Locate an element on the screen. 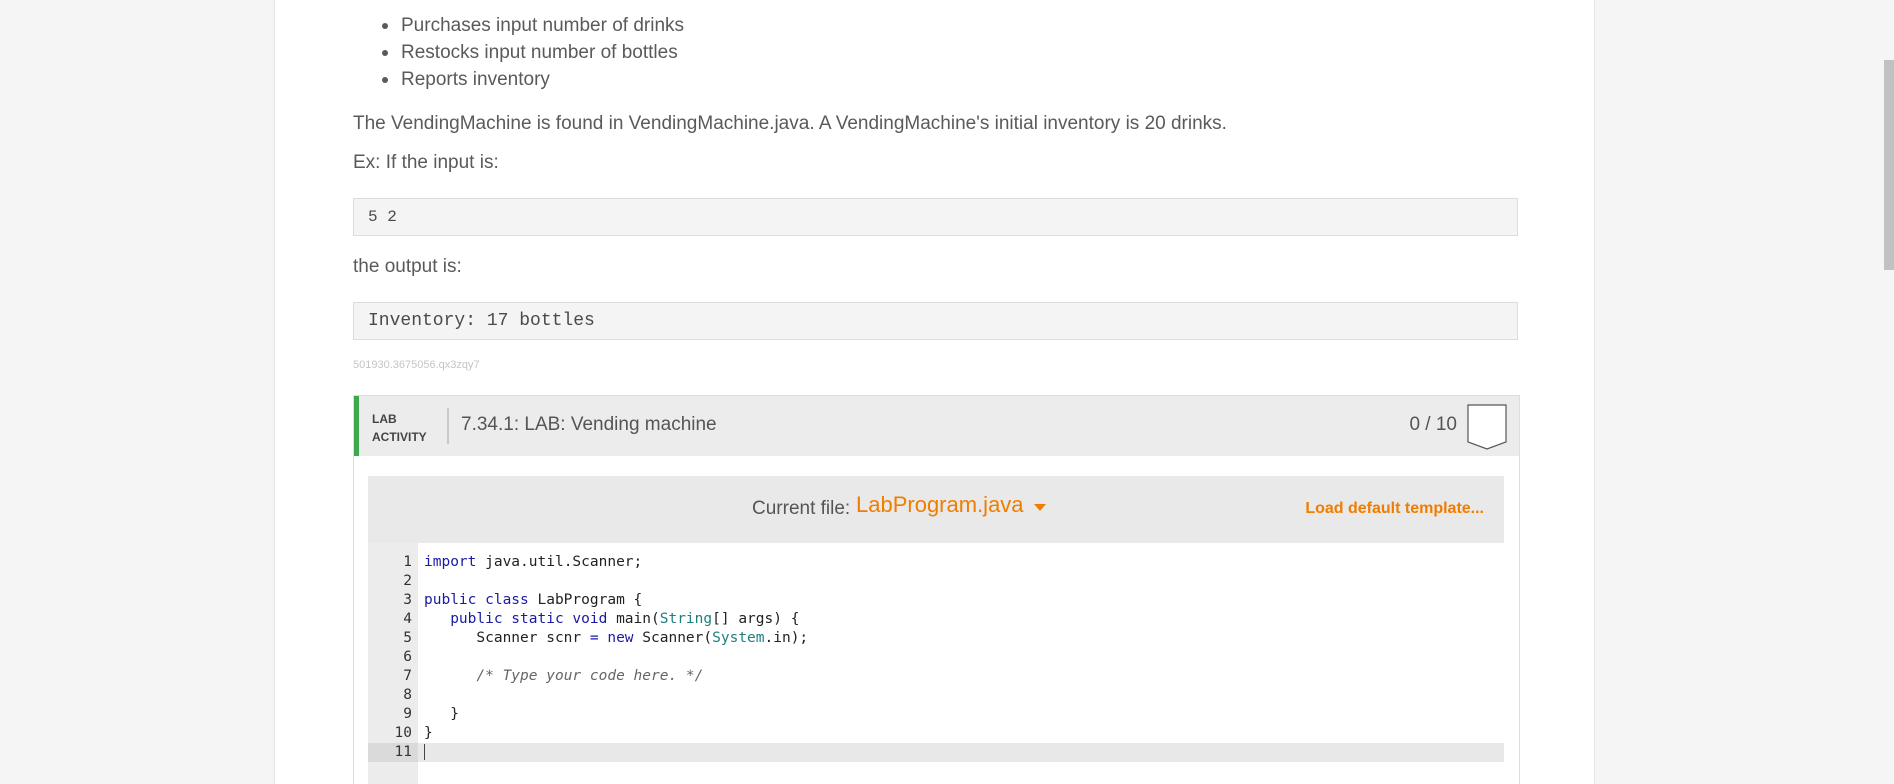 Image resolution: width=1894 pixels, height=784 pixels. line-number: 6 is located at coordinates (407, 657).